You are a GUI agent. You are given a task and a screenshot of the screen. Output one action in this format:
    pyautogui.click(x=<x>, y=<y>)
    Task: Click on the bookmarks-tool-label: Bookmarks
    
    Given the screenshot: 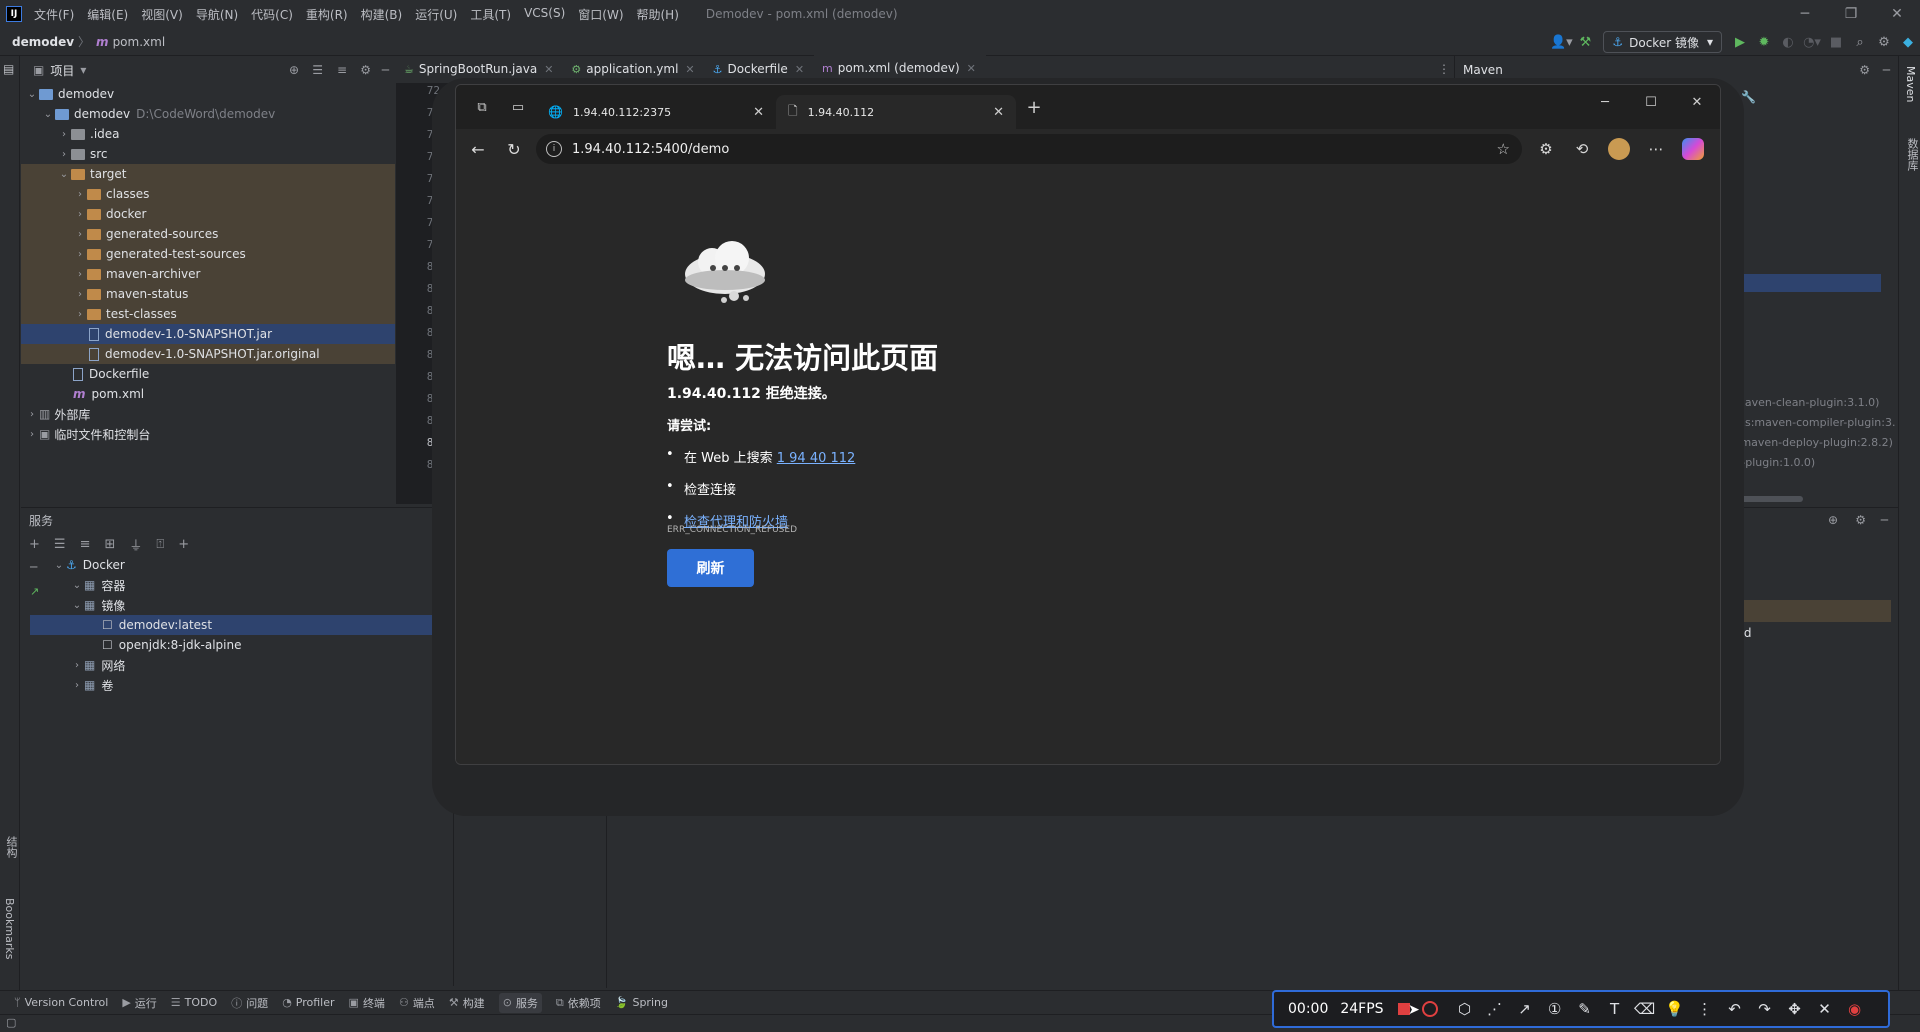 What is the action you would take?
    pyautogui.click(x=9, y=928)
    